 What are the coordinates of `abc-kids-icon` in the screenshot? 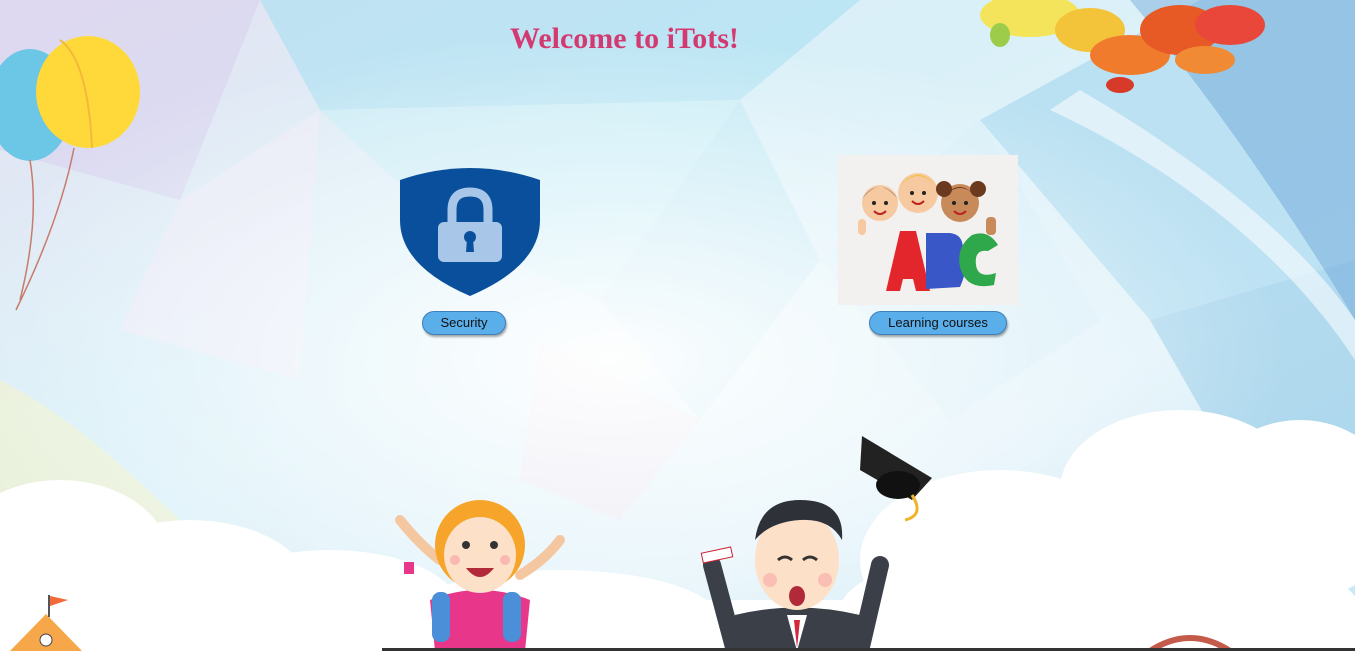 It's located at (928, 230).